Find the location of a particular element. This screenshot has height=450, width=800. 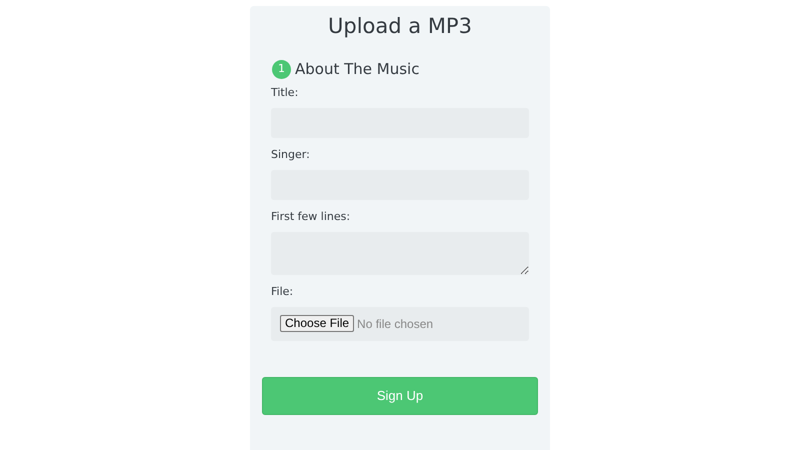

field-label: Title: is located at coordinates (285, 92).